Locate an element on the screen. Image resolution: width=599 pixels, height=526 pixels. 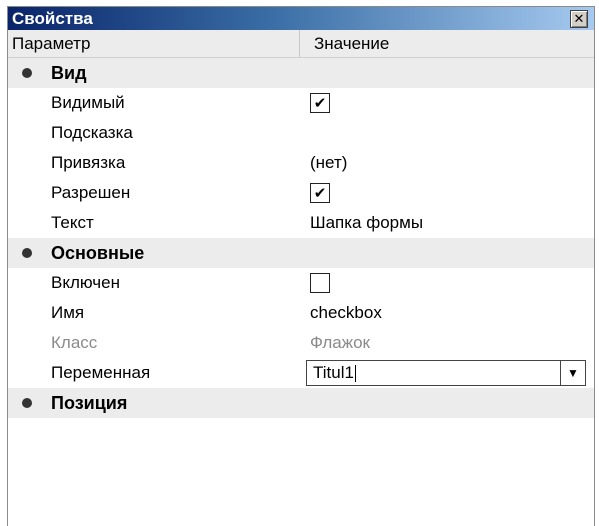
panel-title: Свойства is located at coordinates (52, 18).